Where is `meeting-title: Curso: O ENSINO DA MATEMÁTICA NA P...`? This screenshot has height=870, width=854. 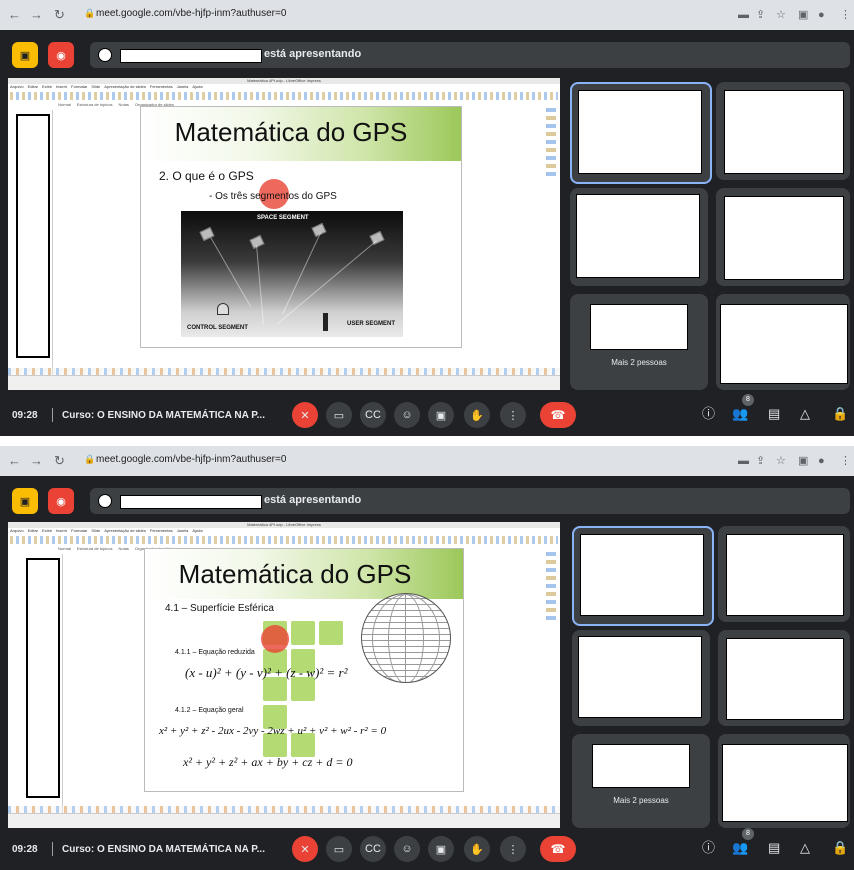 meeting-title: Curso: O ENSINO DA MATEMÁTICA NA P... is located at coordinates (163, 415).